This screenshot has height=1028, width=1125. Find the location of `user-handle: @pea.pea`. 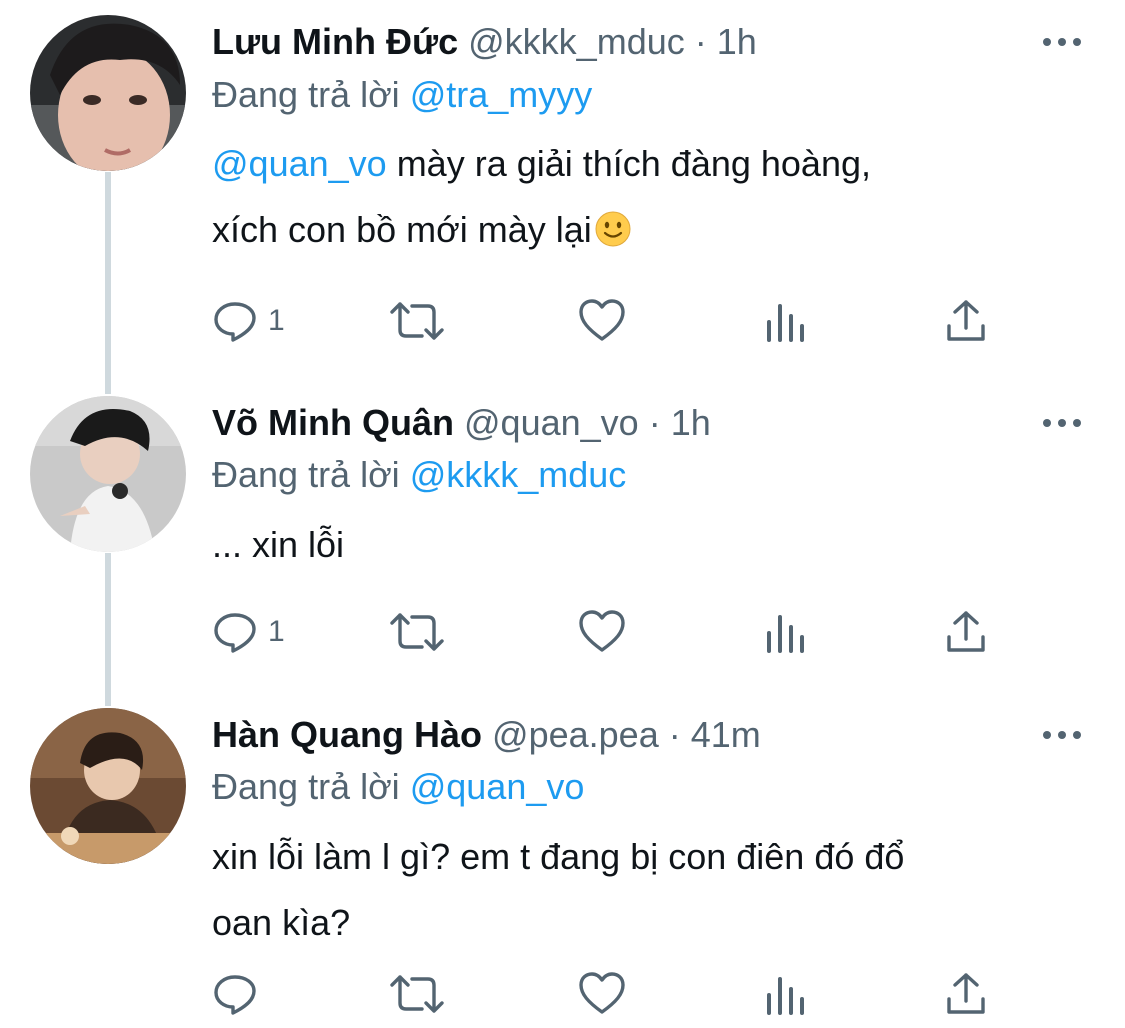

user-handle: @pea.pea is located at coordinates (575, 734).